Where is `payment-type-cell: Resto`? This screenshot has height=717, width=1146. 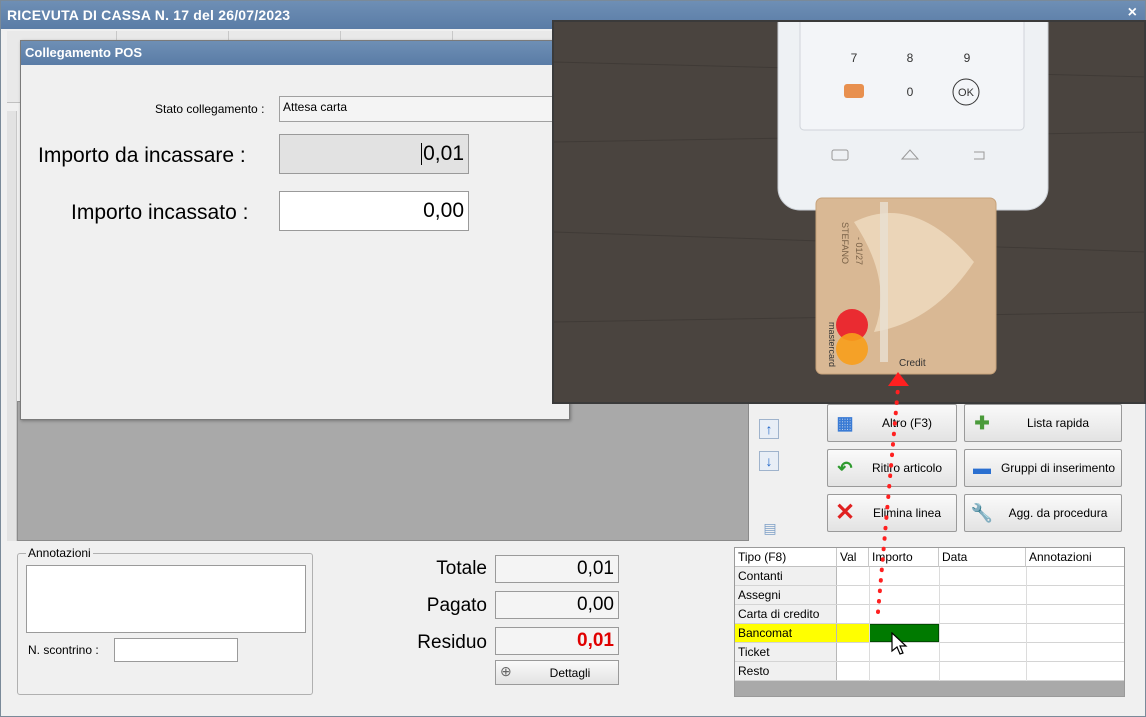
payment-type-cell: Resto is located at coordinates (786, 671).